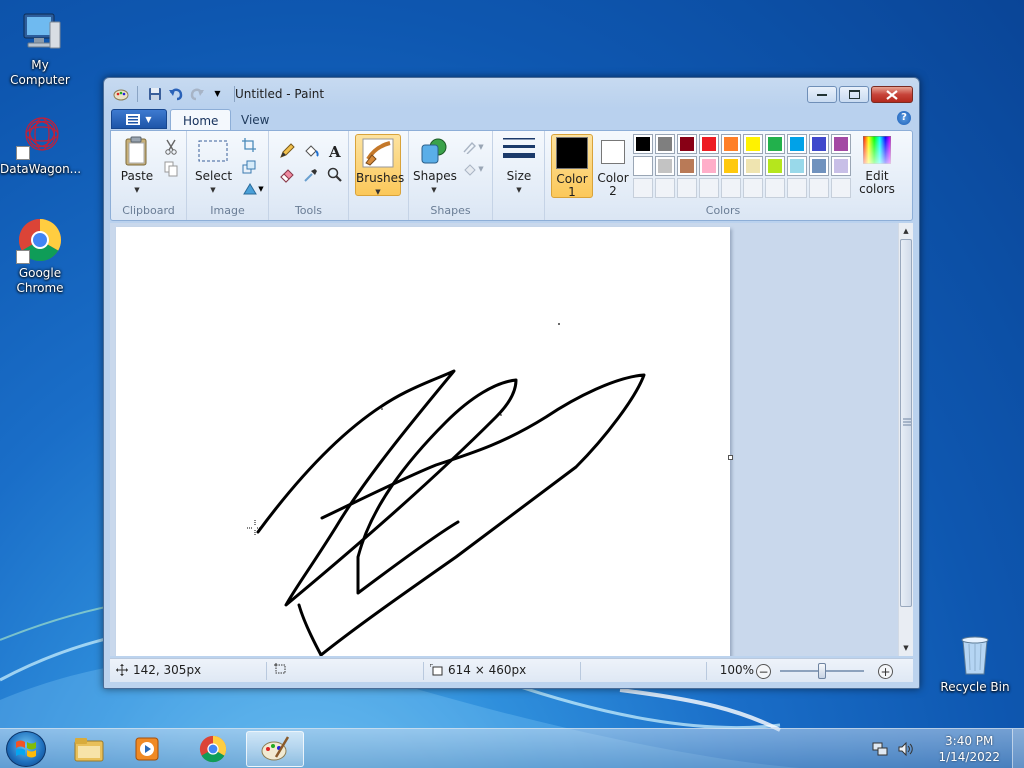  Describe the element at coordinates (1018, 748) in the screenshot. I see `show-desktop-button` at that location.